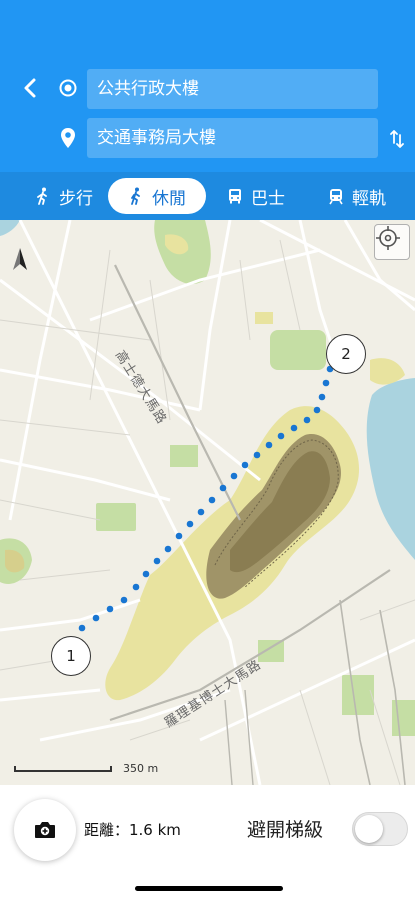 The width and height of the screenshot is (415, 900). Describe the element at coordinates (209, 888) in the screenshot. I see `home-indicator` at that location.